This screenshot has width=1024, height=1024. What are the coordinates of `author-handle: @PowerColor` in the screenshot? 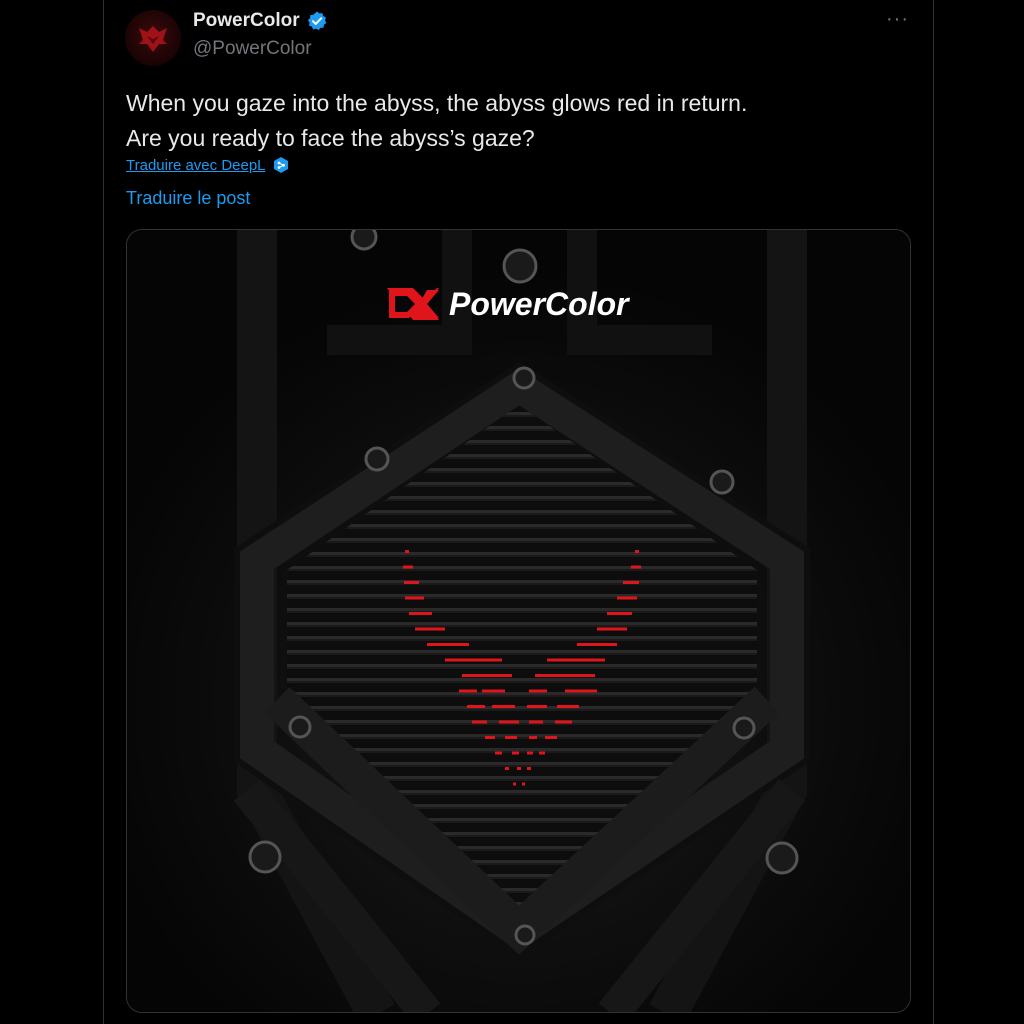 It's located at (252, 49).